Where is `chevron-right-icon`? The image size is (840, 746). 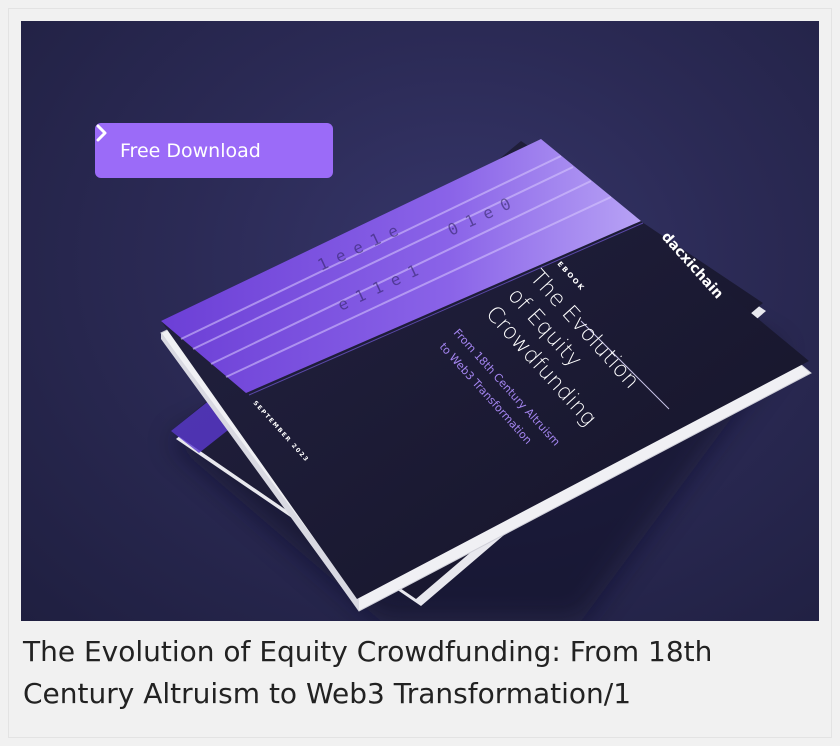 chevron-right-icon is located at coordinates (196, 142).